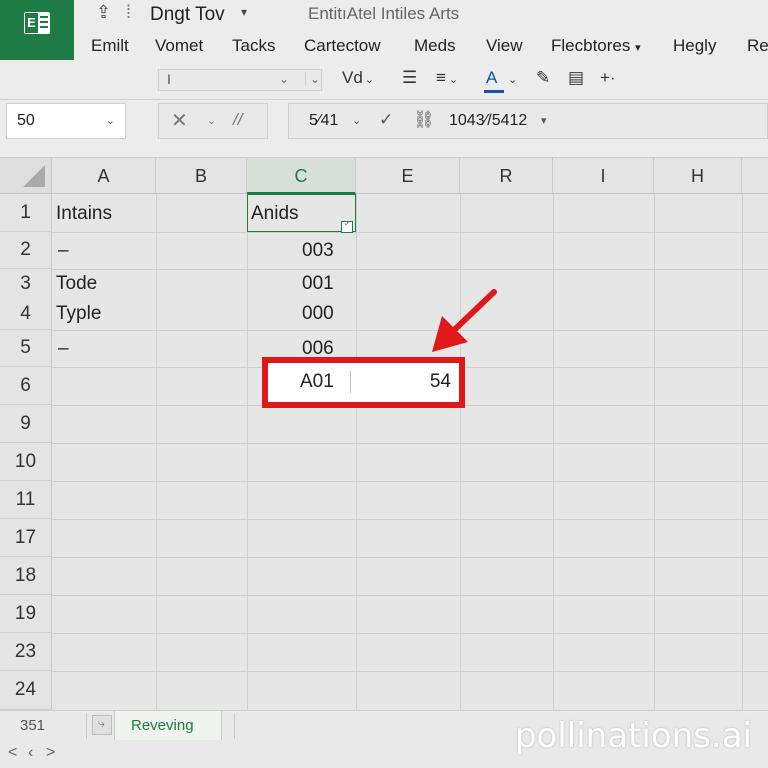 Image resolution: width=768 pixels, height=768 pixels. I want to click on column-header-c: C, so click(301, 176).